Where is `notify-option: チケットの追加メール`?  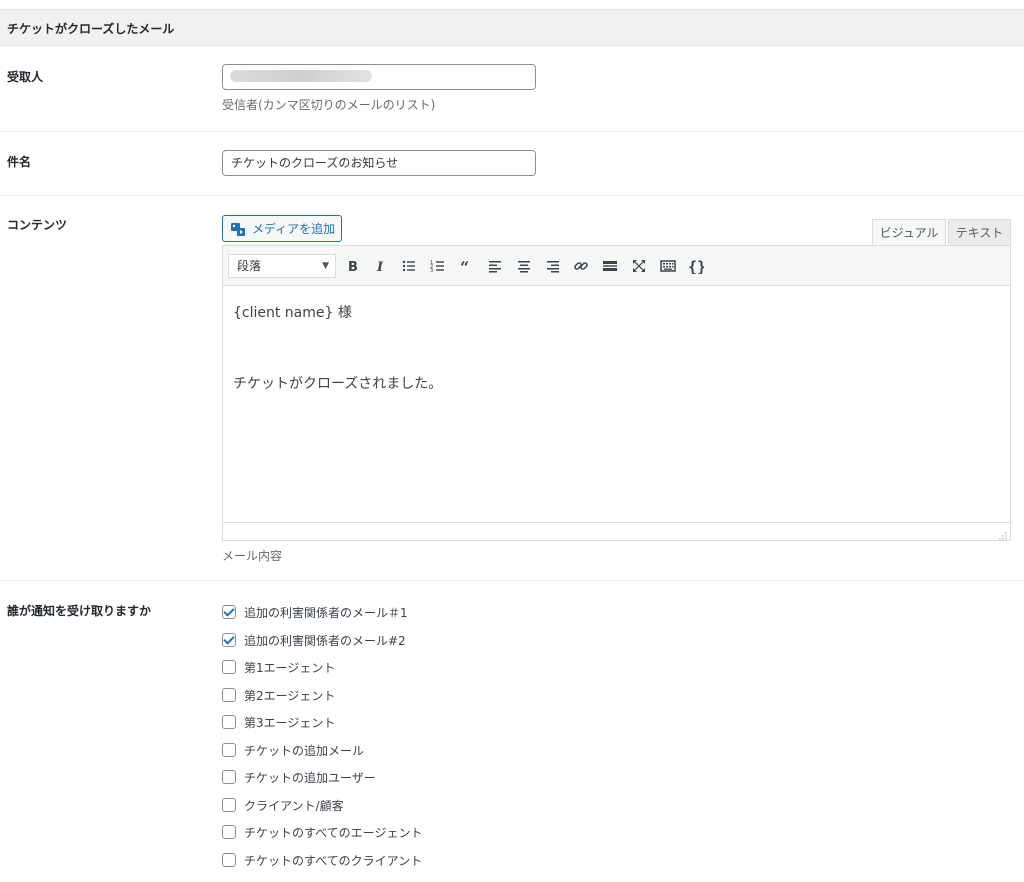 notify-option: チケットの追加メール is located at coordinates (293, 750).